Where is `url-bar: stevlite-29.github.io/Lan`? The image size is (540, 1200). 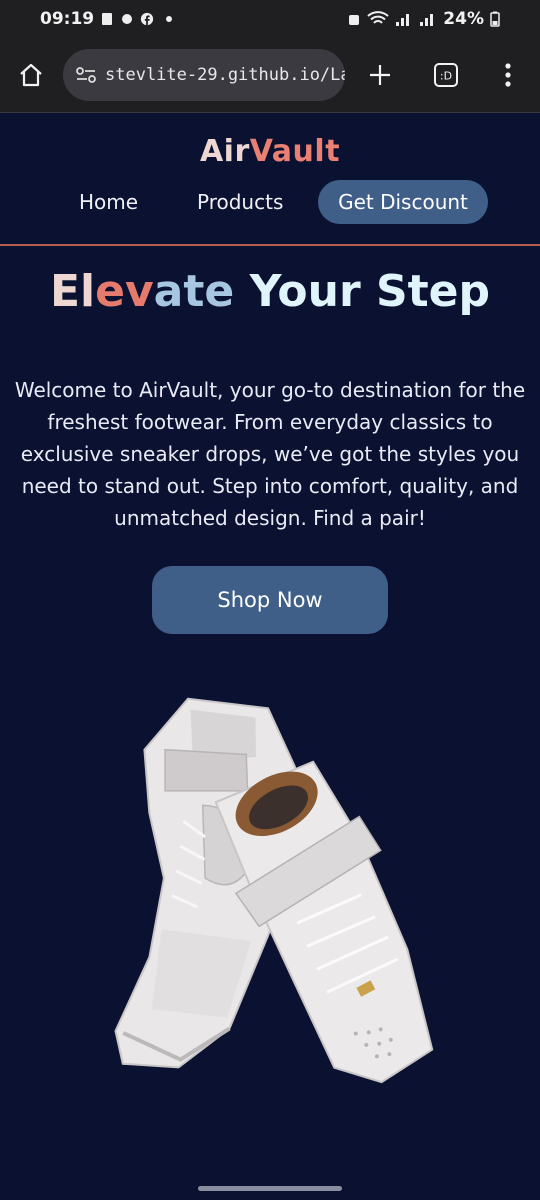
url-bar: stevlite-29.github.io/Lan is located at coordinates (204, 75).